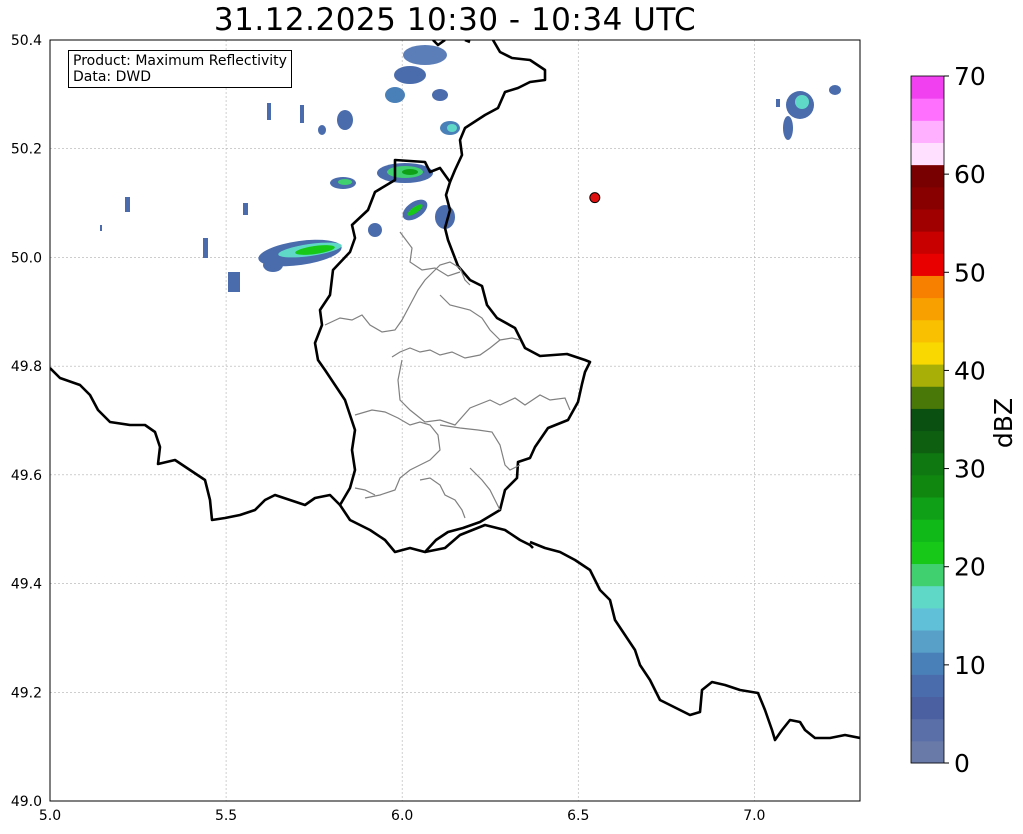  I want to click on colorbar-ticks: 0 10 20 30 40 50 60 70, so click(965, 420).